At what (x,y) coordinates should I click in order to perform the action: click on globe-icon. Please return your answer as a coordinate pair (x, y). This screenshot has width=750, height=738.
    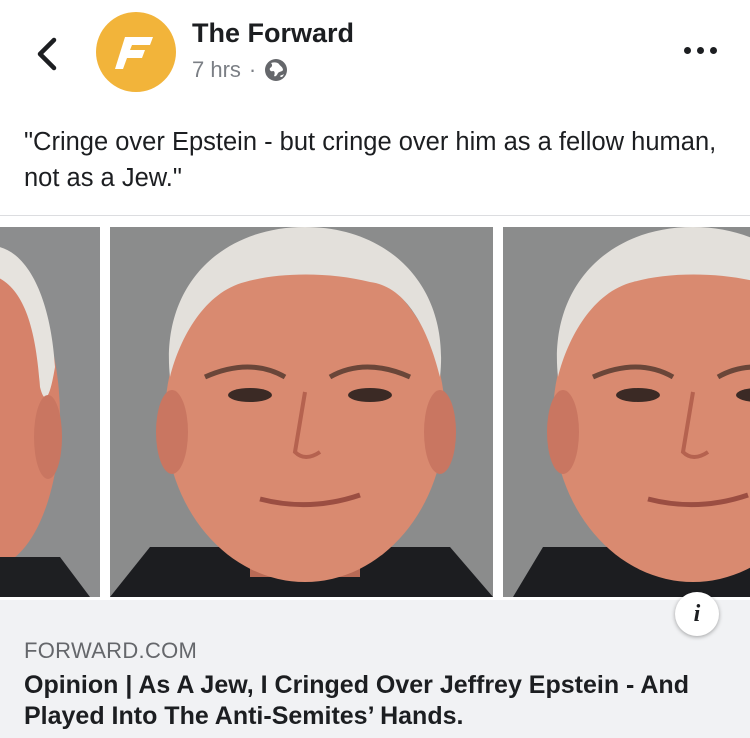
    Looking at the image, I should click on (276, 70).